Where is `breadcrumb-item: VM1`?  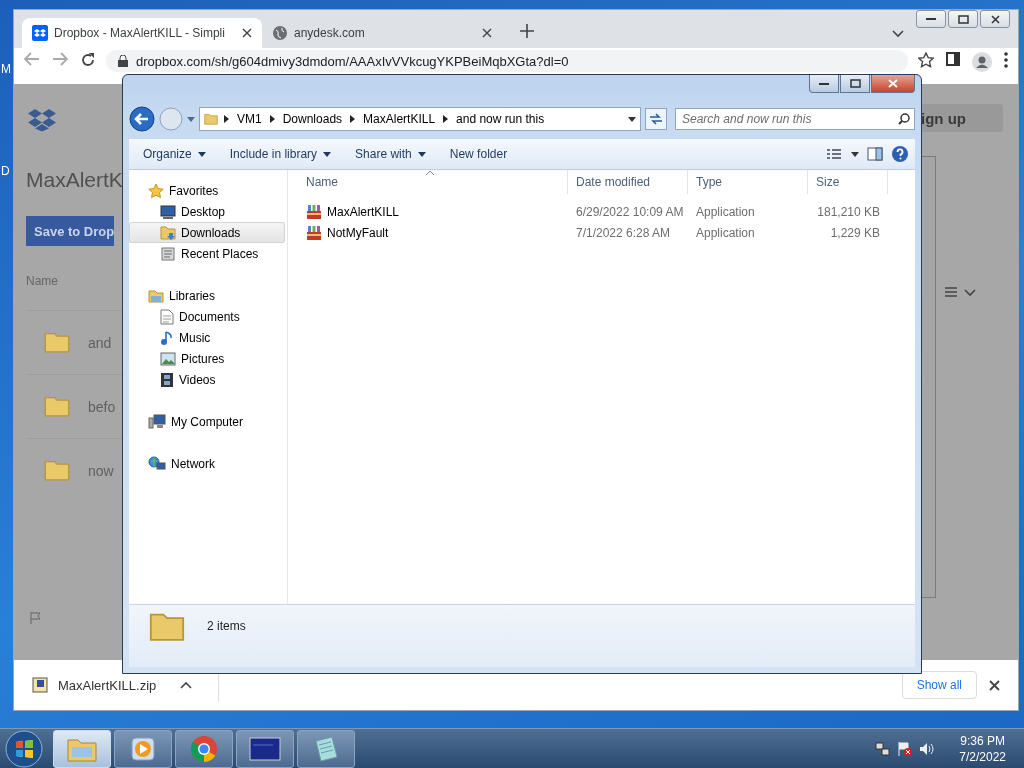
breadcrumb-item: VM1 is located at coordinates (249, 119).